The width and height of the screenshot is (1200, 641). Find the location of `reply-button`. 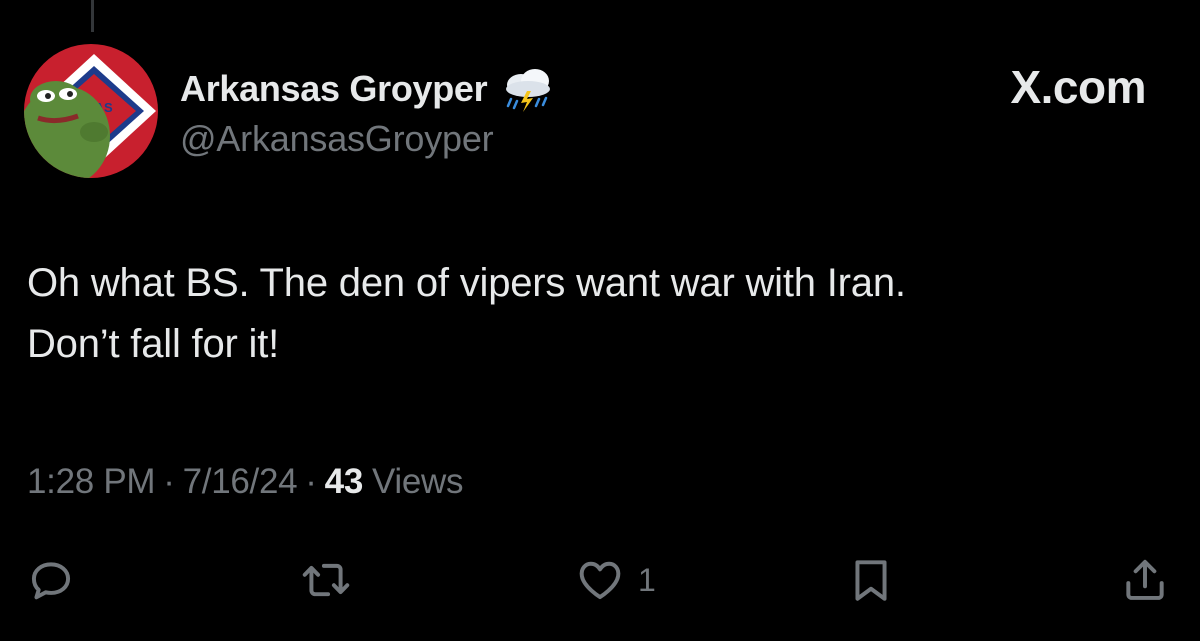

reply-button is located at coordinates (51, 580).